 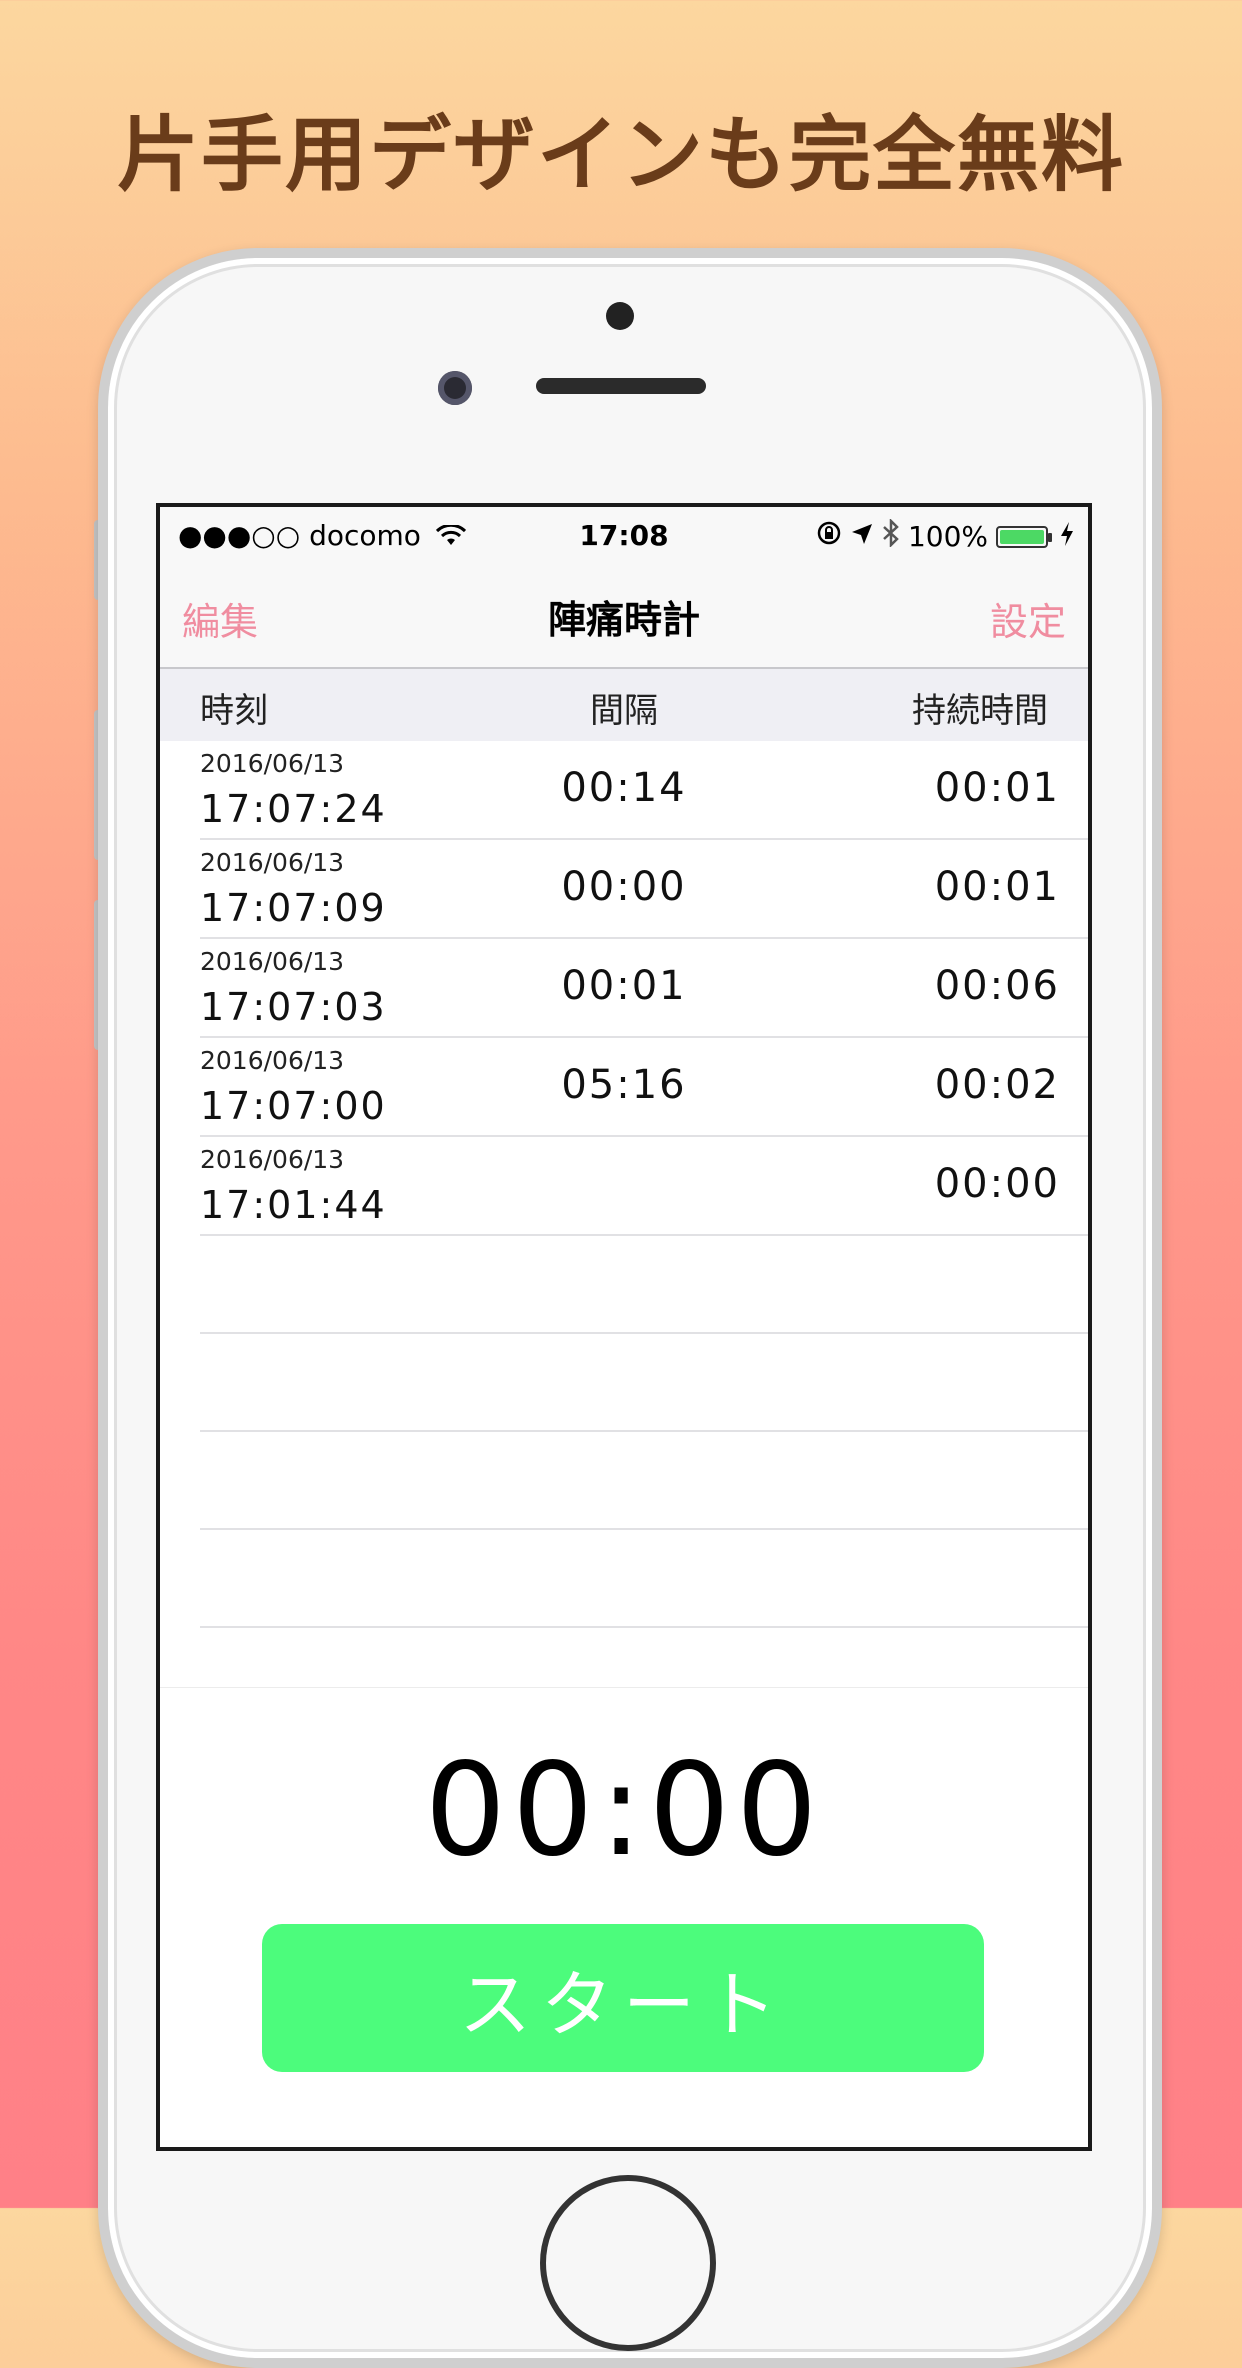 What do you see at coordinates (628, 2263) in the screenshot?
I see `home-button` at bounding box center [628, 2263].